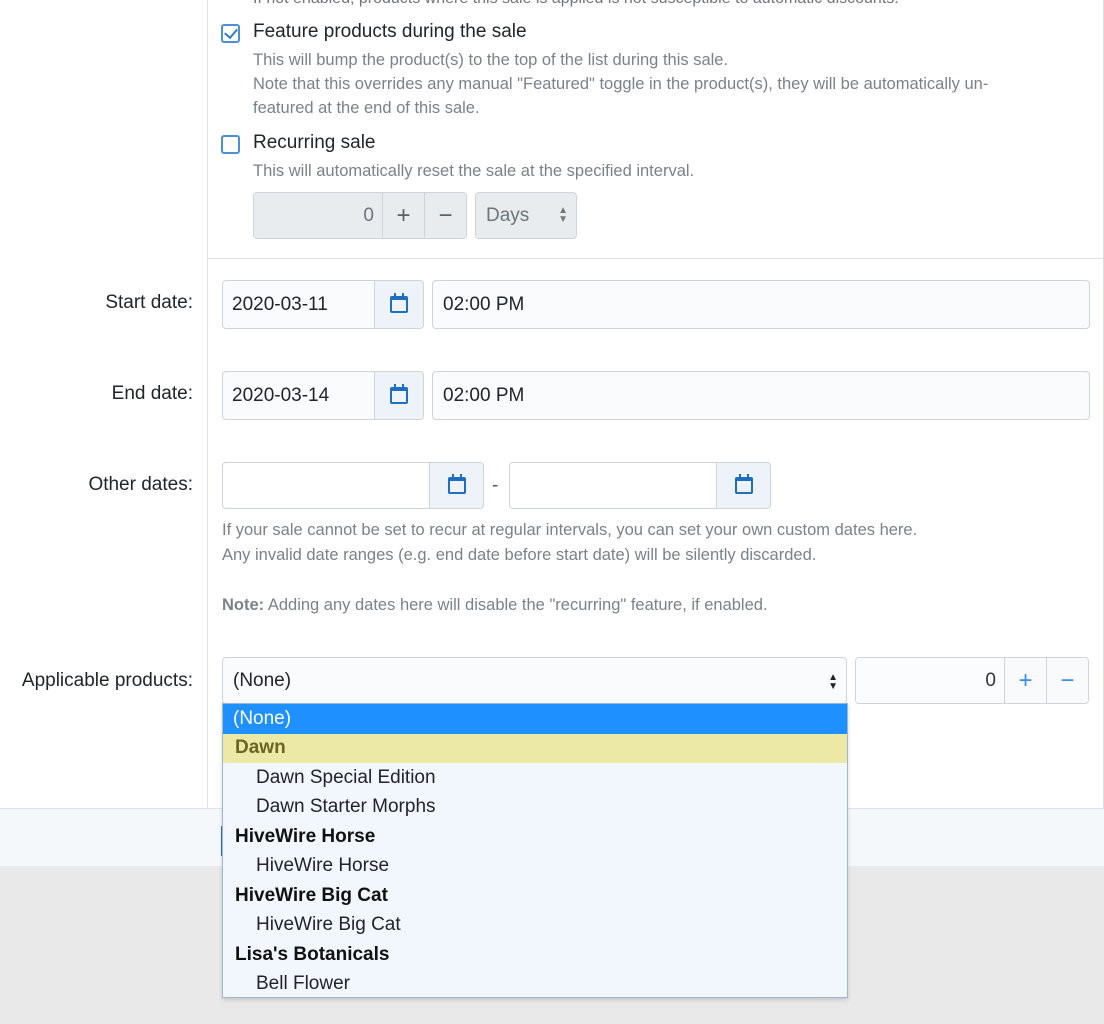 Image resolution: width=1104 pixels, height=1024 pixels. What do you see at coordinates (761, 304) in the screenshot?
I see `start-time-input: 02:00 PM` at bounding box center [761, 304].